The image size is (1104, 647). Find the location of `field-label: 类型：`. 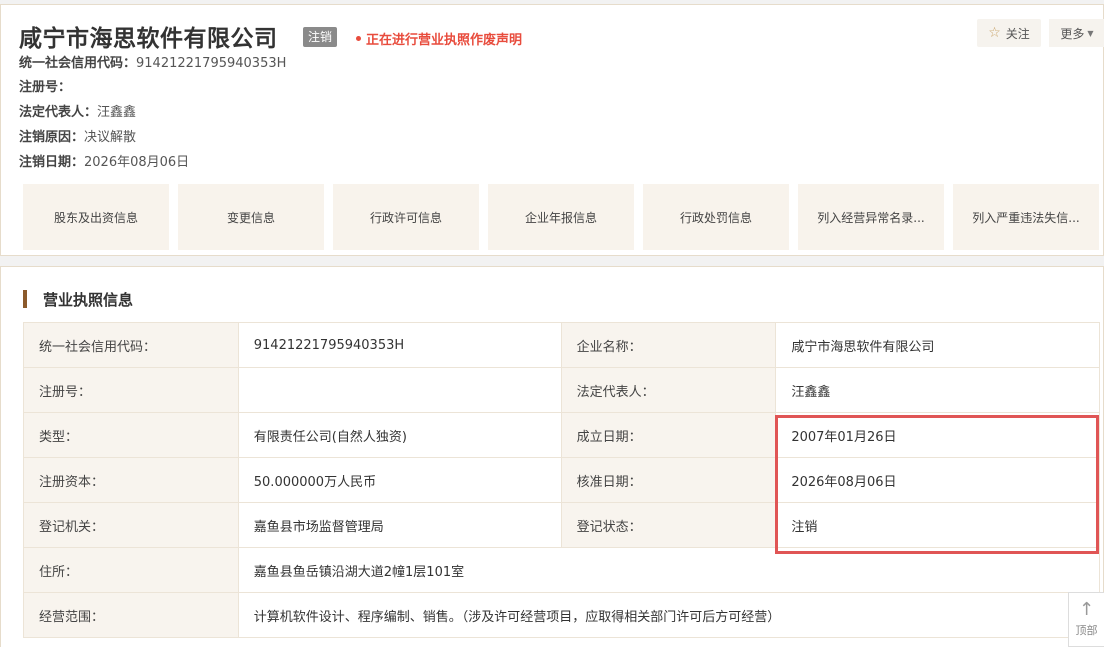

field-label: 类型： is located at coordinates (131, 435).